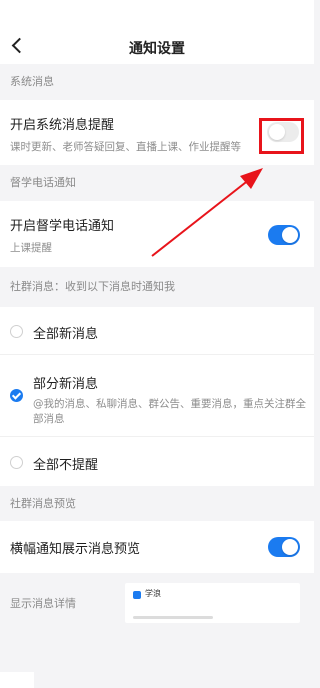 Image resolution: width=320 pixels, height=688 pixels. I want to click on message-detail-preview: 显示消息详情 学浪, so click(157, 623).